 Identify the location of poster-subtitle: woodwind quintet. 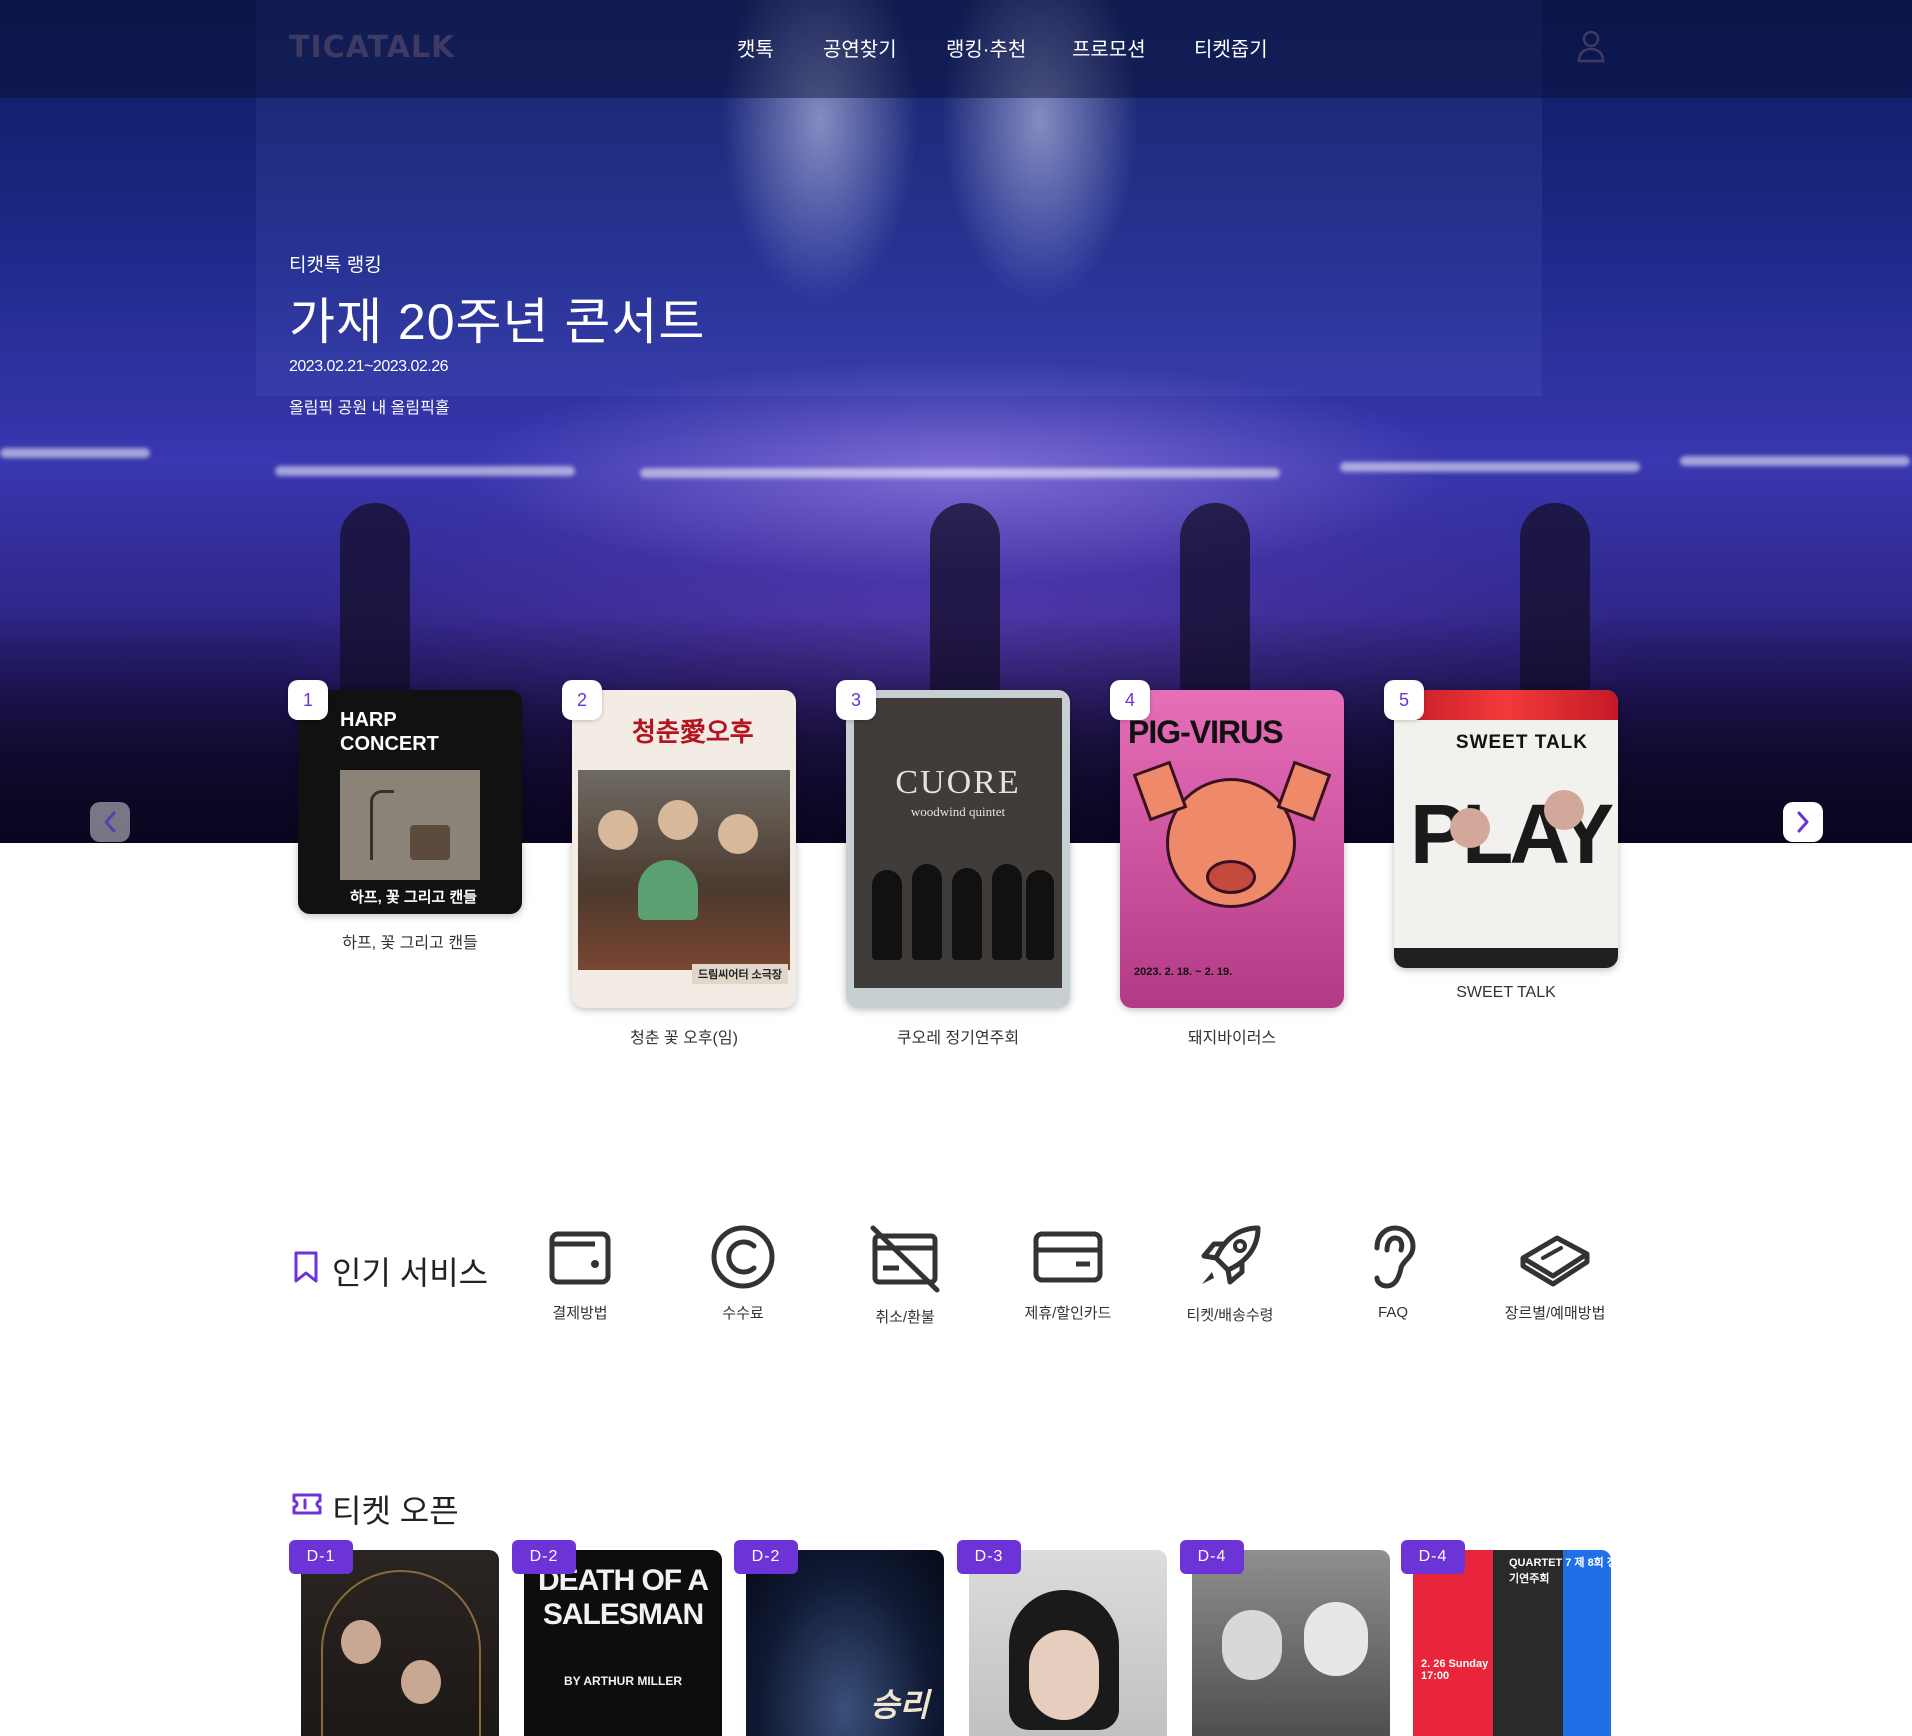
(958, 811).